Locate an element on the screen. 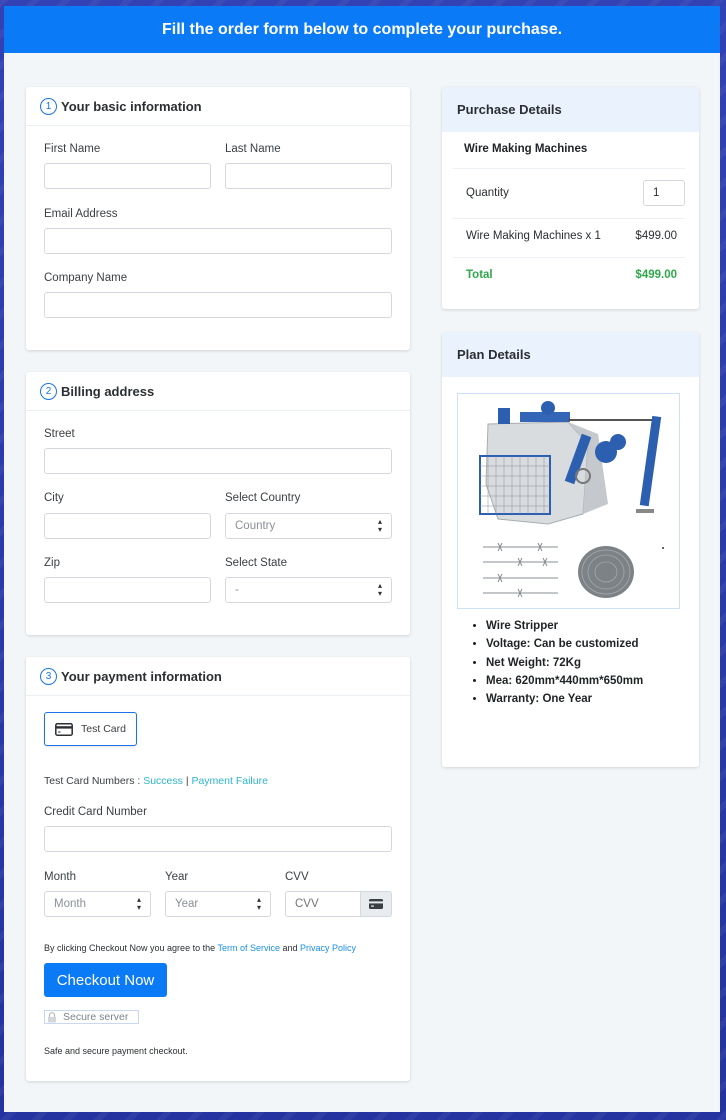 The height and width of the screenshot is (1120, 726). cvv-label: CVV is located at coordinates (297, 877).